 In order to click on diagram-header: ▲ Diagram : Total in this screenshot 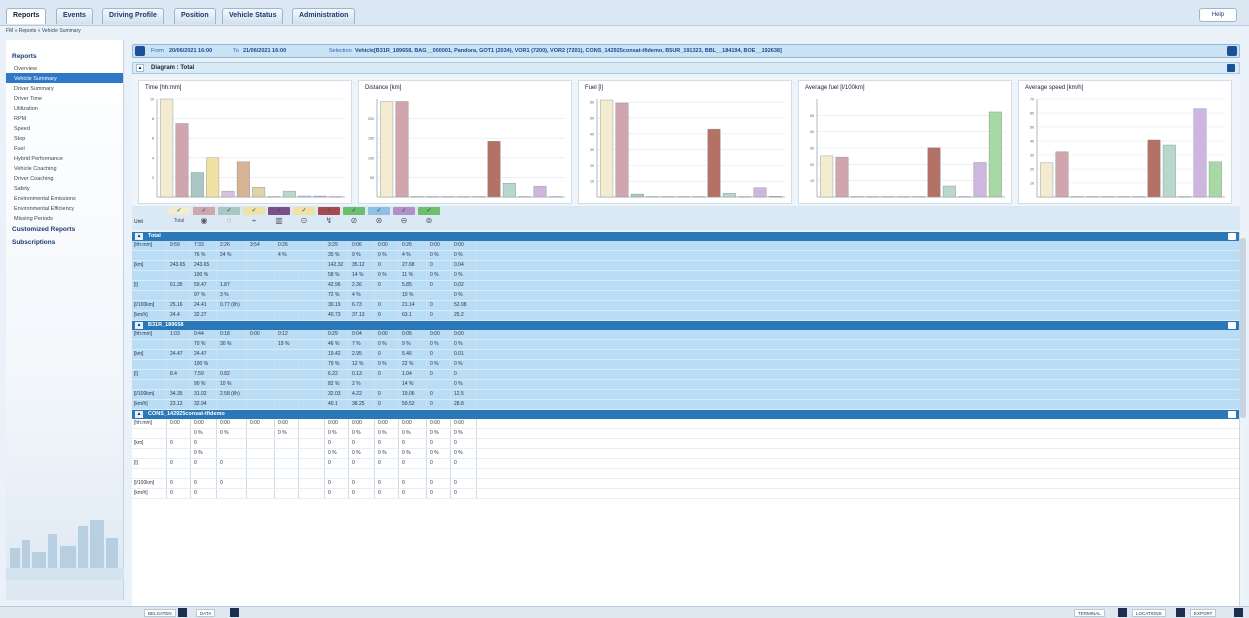, I will do `click(686, 68)`.